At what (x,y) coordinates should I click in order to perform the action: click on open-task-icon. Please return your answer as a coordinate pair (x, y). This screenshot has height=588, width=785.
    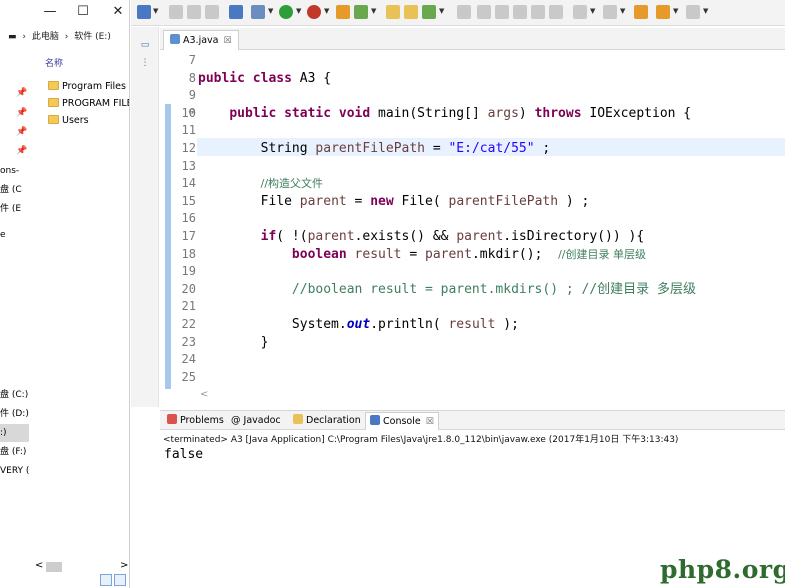
    Looking at the image, I should click on (411, 12).